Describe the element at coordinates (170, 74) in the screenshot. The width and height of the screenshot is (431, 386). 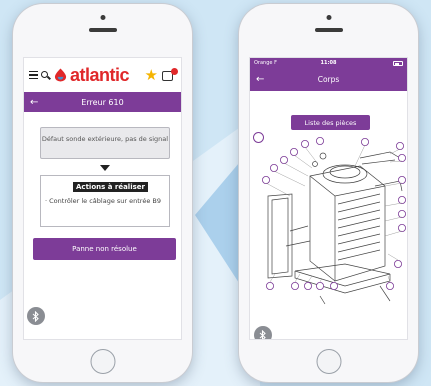
I see `cart-icon` at that location.